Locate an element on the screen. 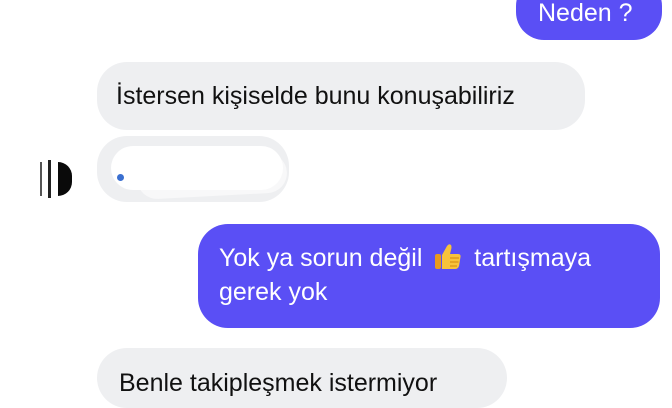 Image resolution: width=672 pixels, height=408 pixels. message-line: Yok ya sorun değil tartışmaya is located at coordinates (439, 258).